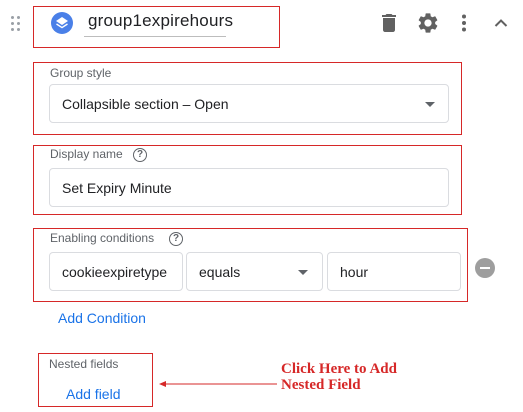 The width and height of the screenshot is (523, 412). I want to click on condition-variable-select: cookieexpiretype, so click(116, 271).